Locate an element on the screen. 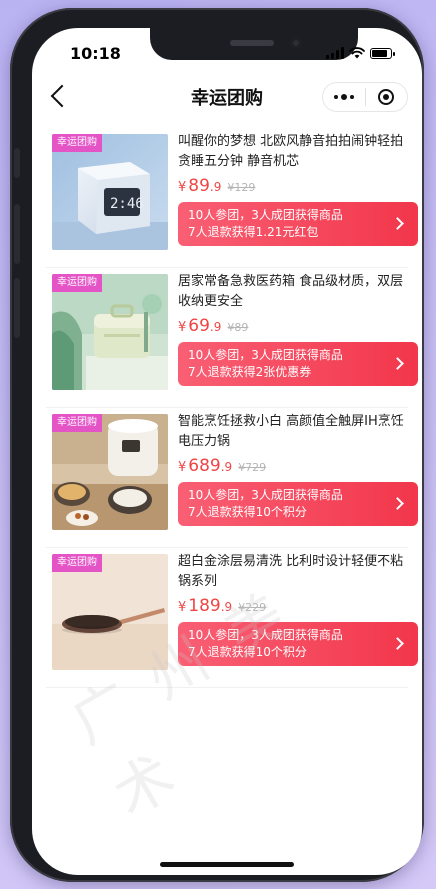 The height and width of the screenshot is (889, 436). product-title: 超白金涂层易清洗 比利时设计轻便不粘锅系列 is located at coordinates (296, 572).